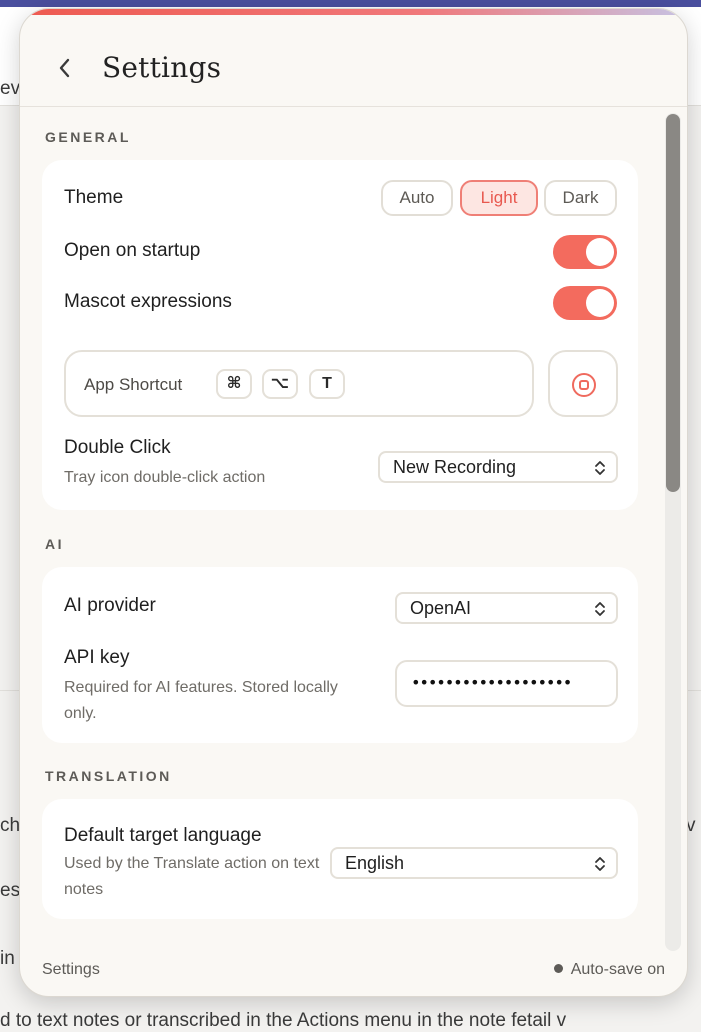  What do you see at coordinates (280, 384) in the screenshot?
I see `shortcut-key-option: ⌥` at bounding box center [280, 384].